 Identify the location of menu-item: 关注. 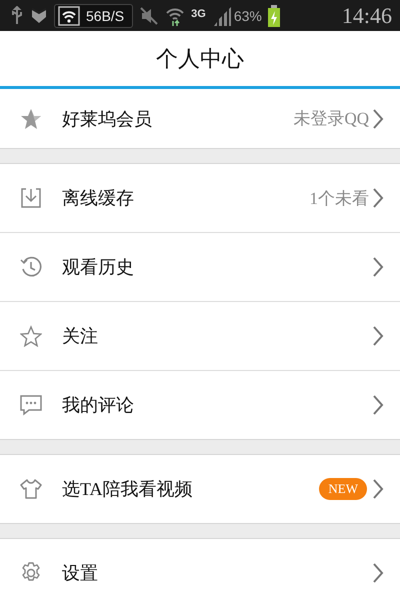
(200, 335).